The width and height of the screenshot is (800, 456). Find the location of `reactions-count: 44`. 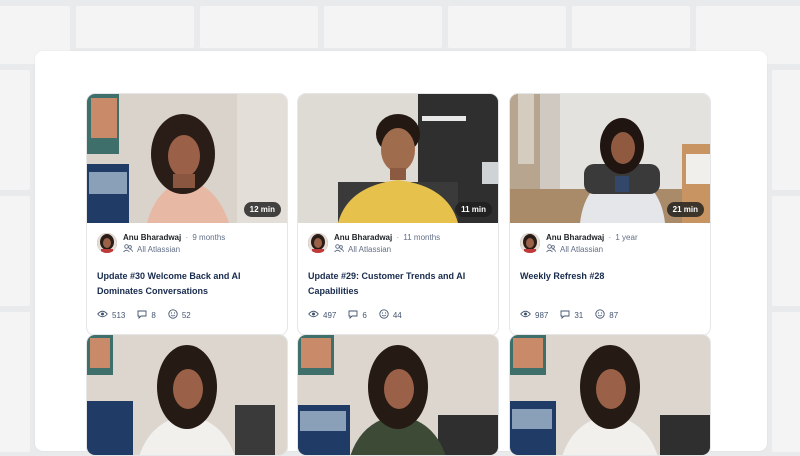

reactions-count: 44 is located at coordinates (397, 315).